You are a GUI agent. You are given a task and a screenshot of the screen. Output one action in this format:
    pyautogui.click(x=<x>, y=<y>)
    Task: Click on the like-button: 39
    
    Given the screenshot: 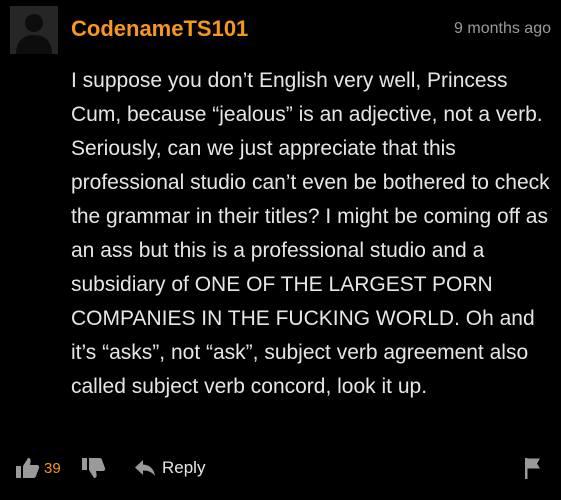 What is the action you would take?
    pyautogui.click(x=38, y=468)
    